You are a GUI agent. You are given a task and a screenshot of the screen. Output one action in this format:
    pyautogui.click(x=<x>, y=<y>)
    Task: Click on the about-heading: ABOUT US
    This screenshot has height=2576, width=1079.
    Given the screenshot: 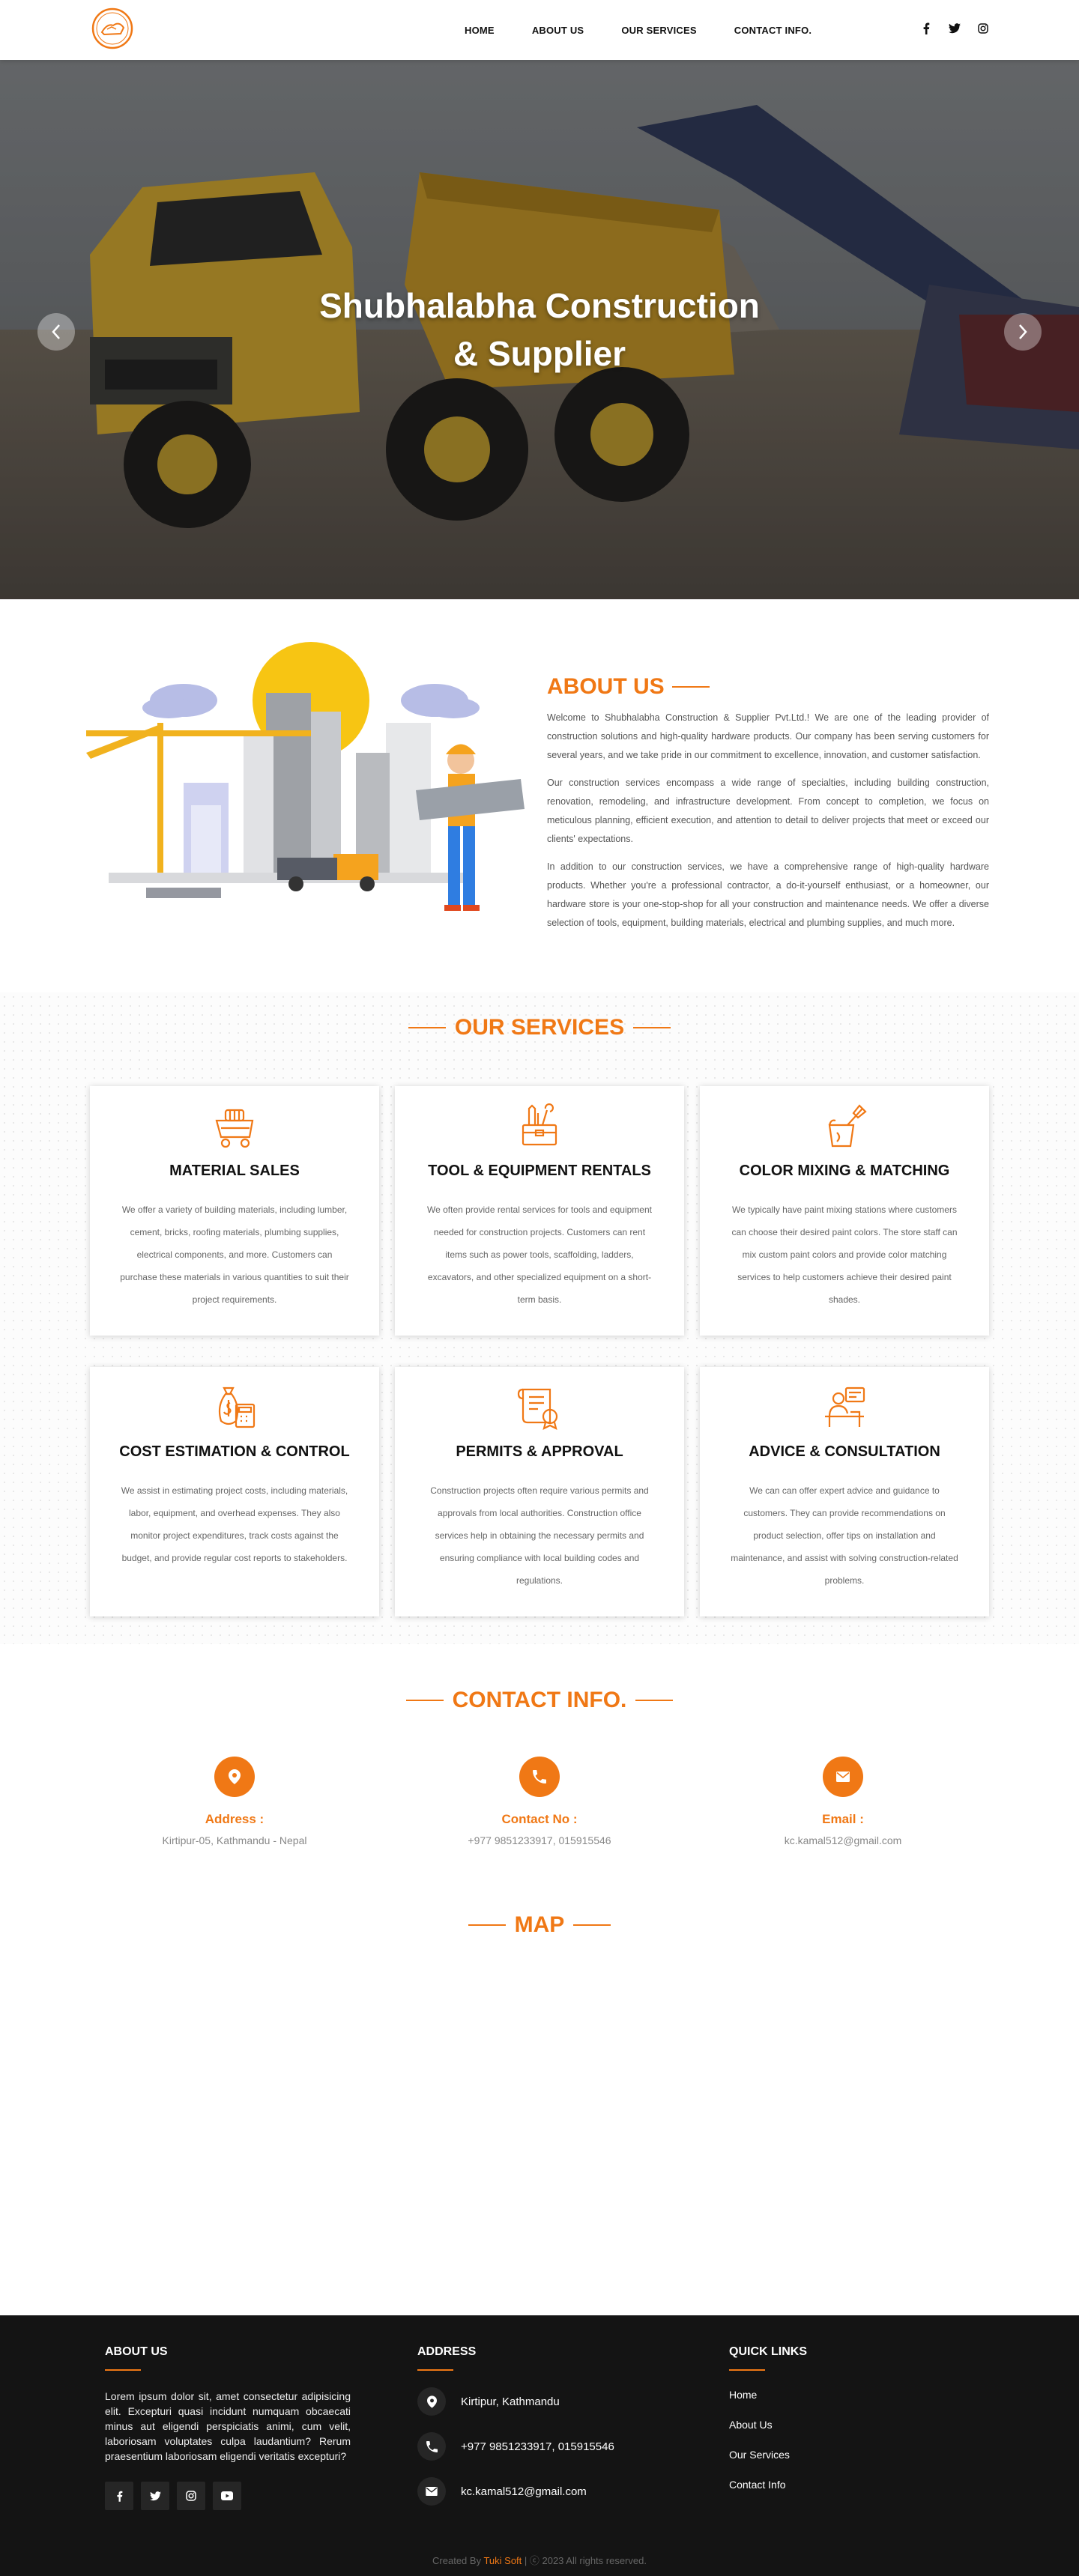 What is the action you would take?
    pyautogui.click(x=768, y=687)
    